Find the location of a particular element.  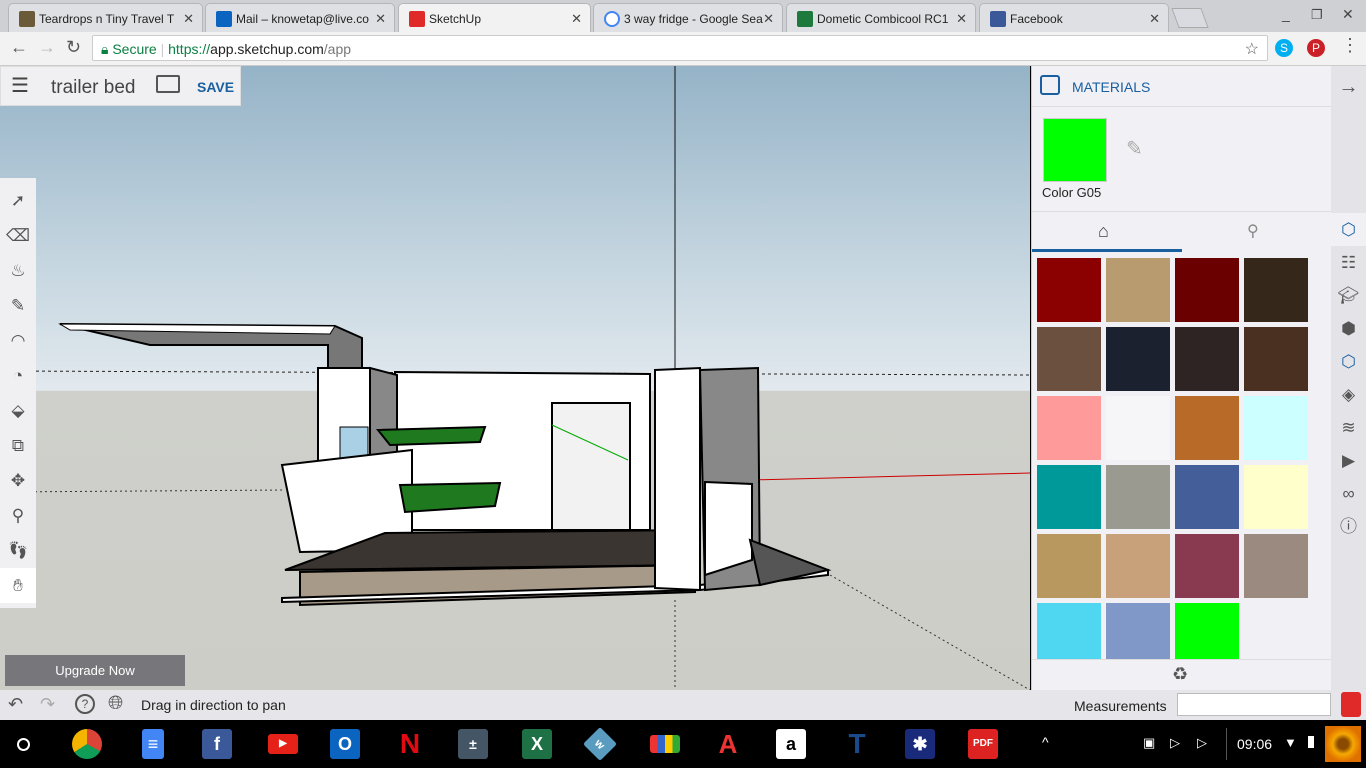

browser-tab: Dometic Combicool RC1 ✕ is located at coordinates (881, 17).